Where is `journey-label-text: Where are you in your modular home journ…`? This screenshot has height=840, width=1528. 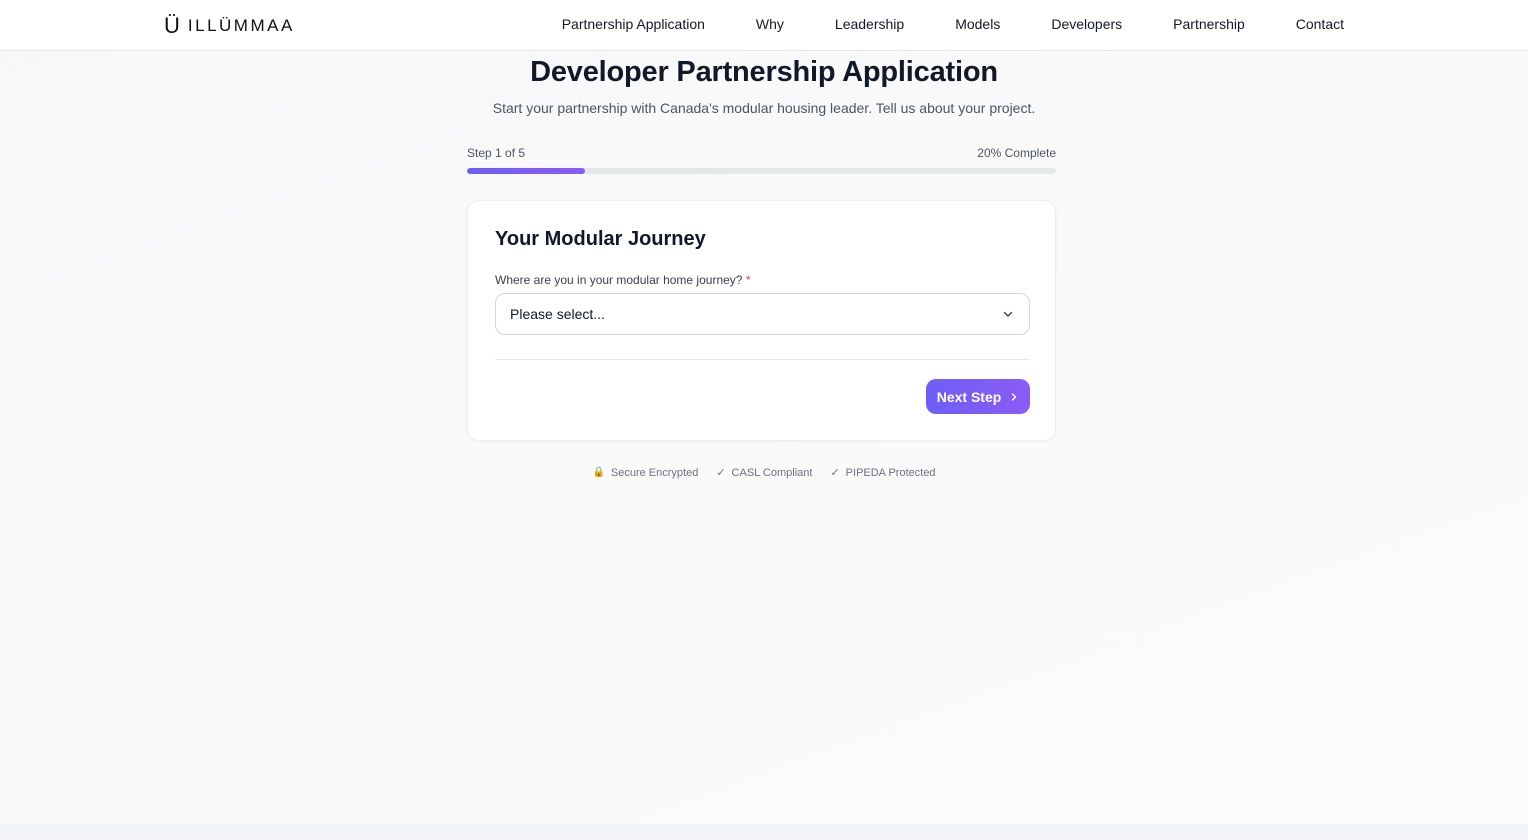 journey-label-text: Where are you in your modular home journ… is located at coordinates (619, 280).